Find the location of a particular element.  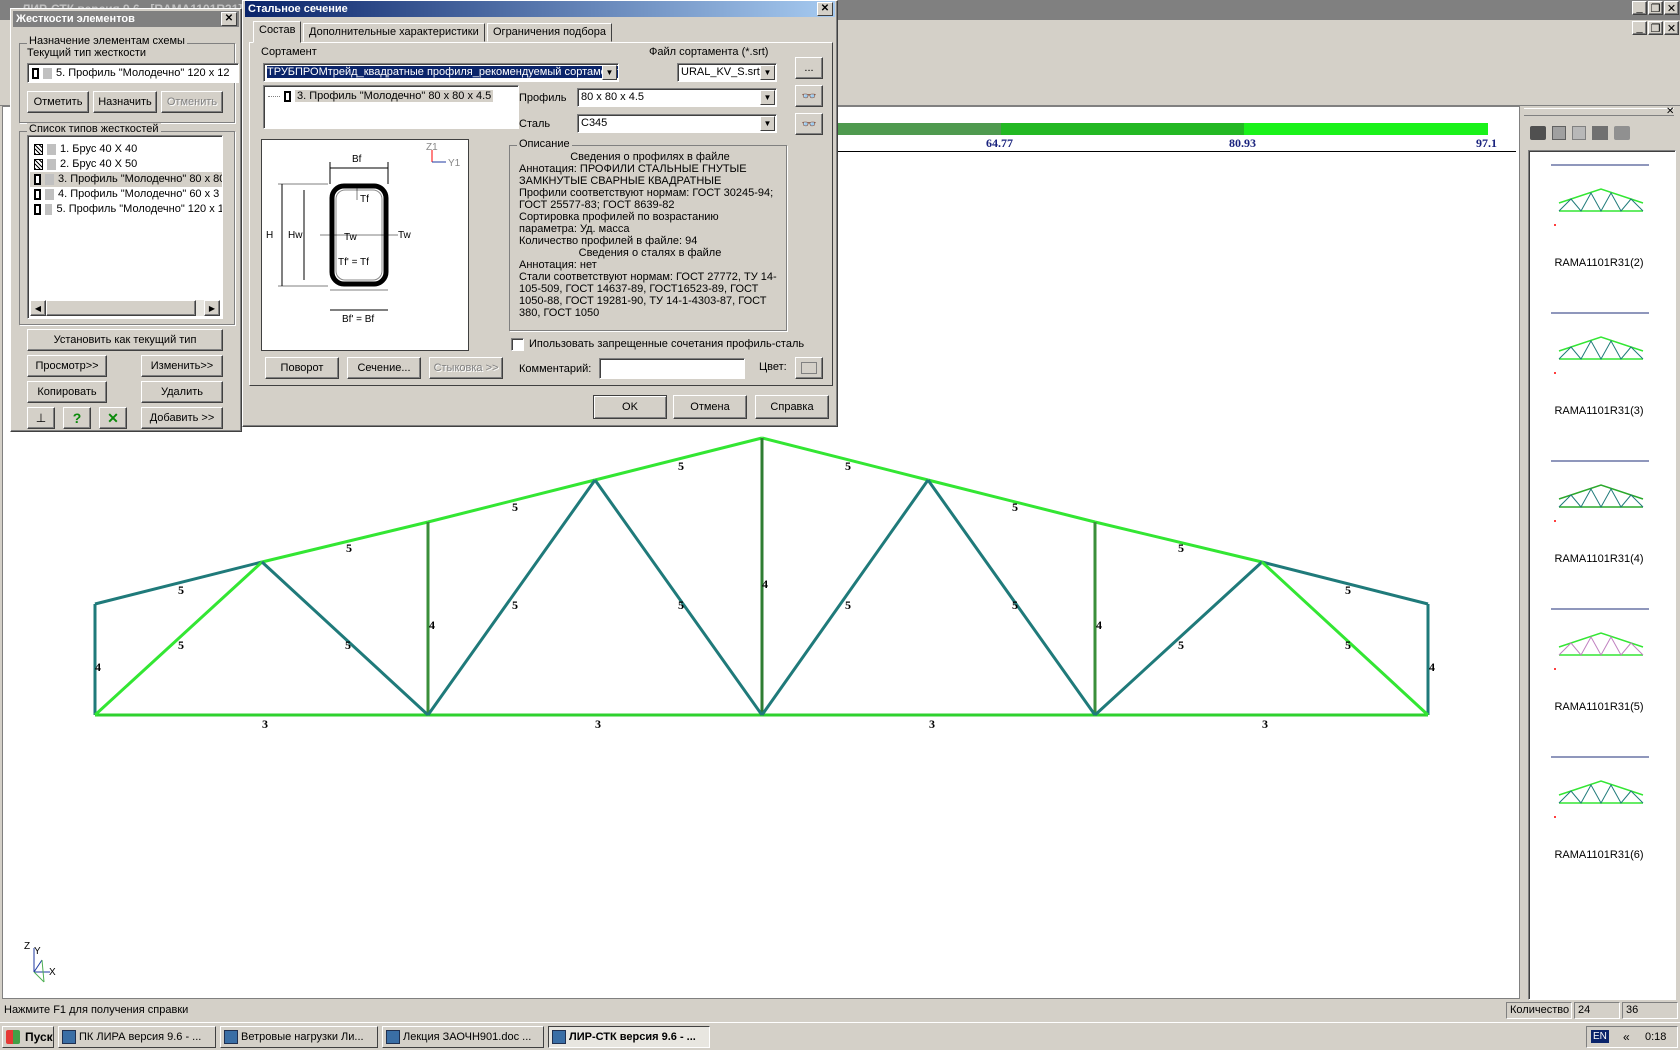

thumbnail-panel-header is located at coordinates (1599, 112).